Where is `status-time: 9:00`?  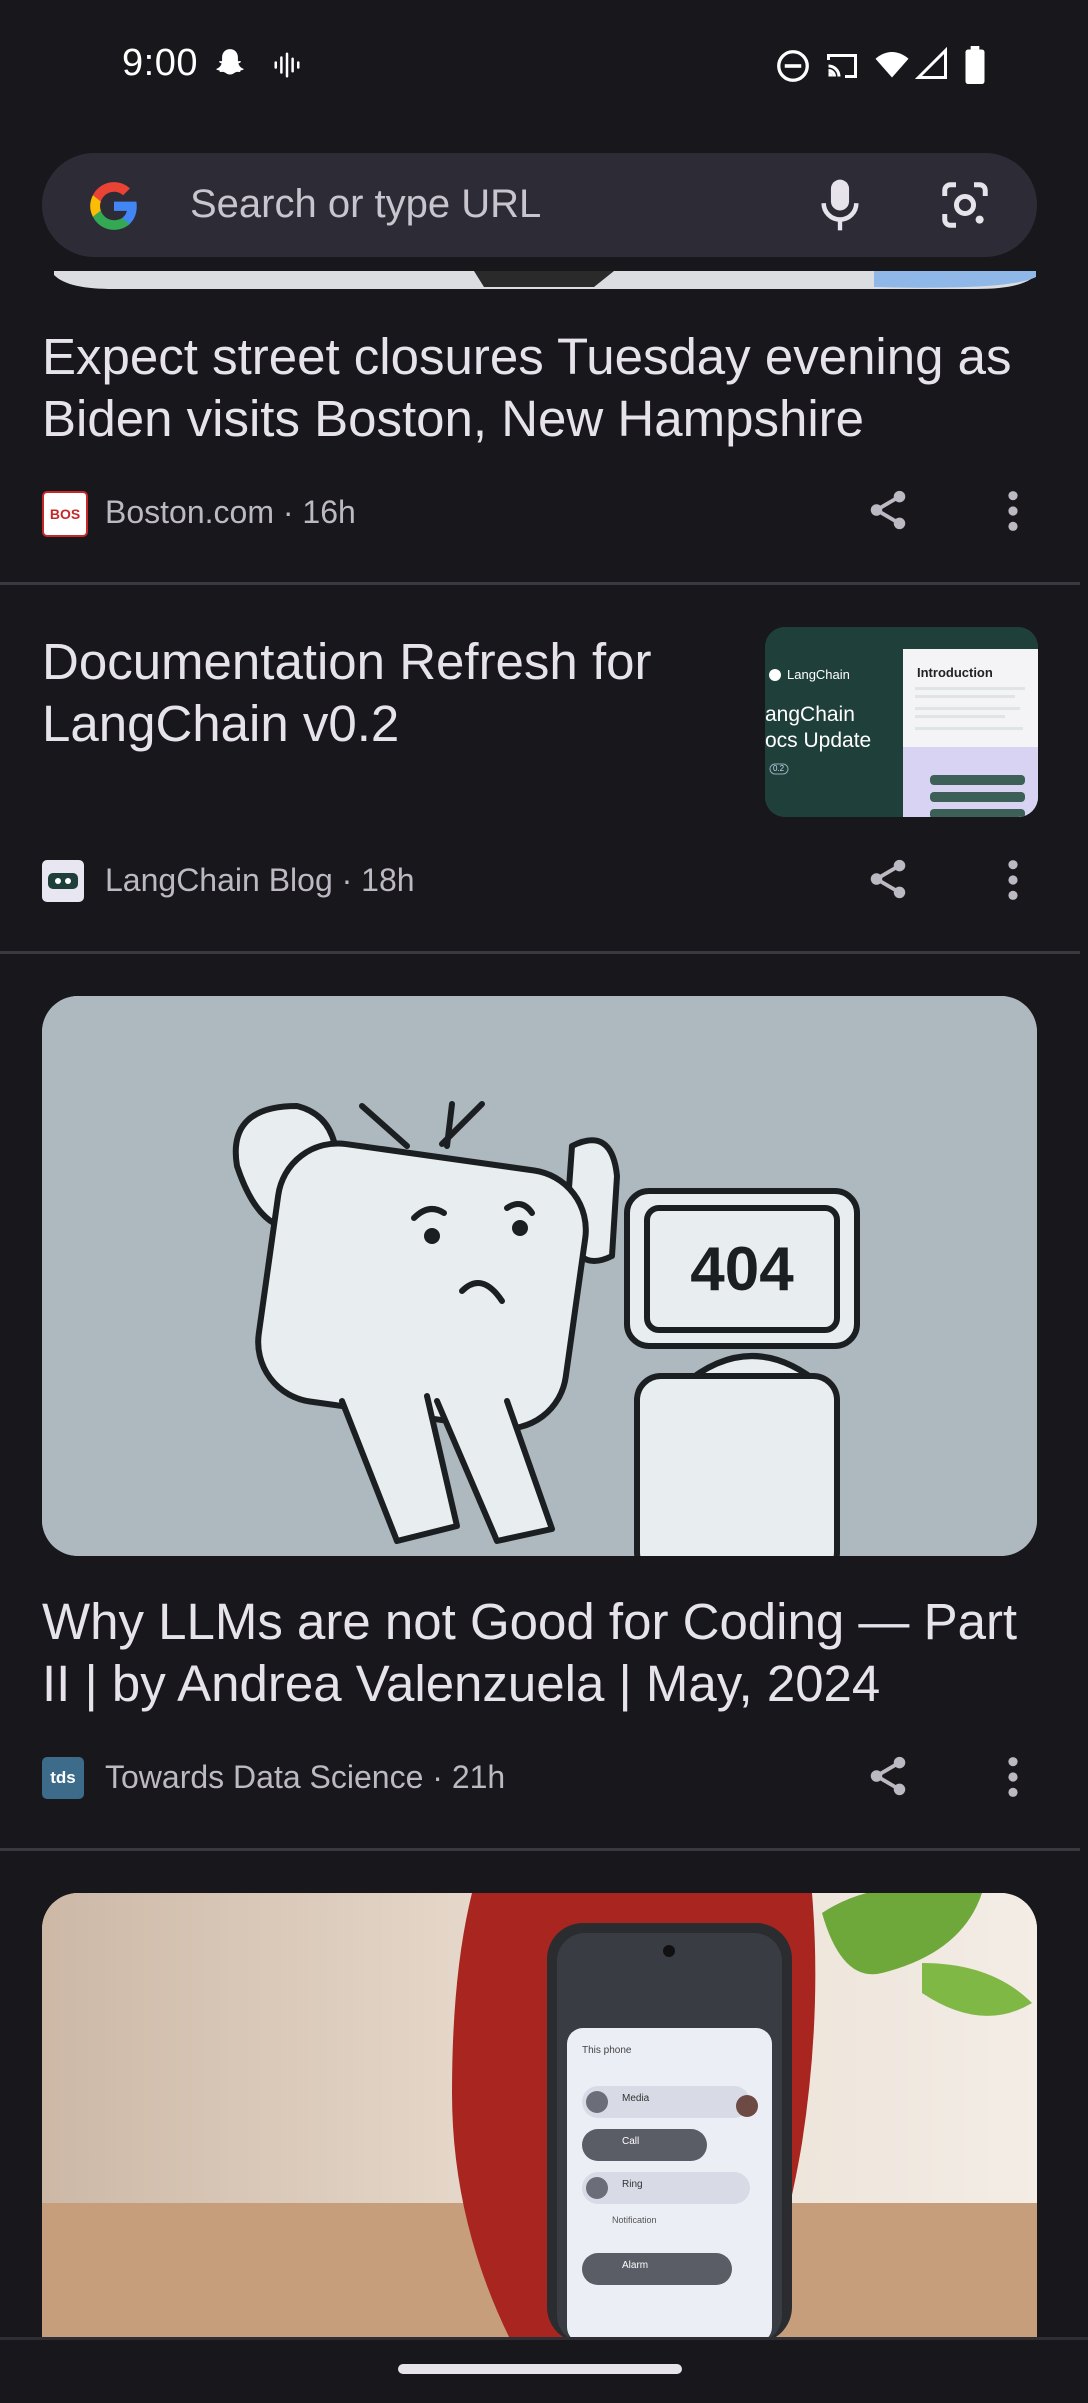 status-time: 9:00 is located at coordinates (160, 63).